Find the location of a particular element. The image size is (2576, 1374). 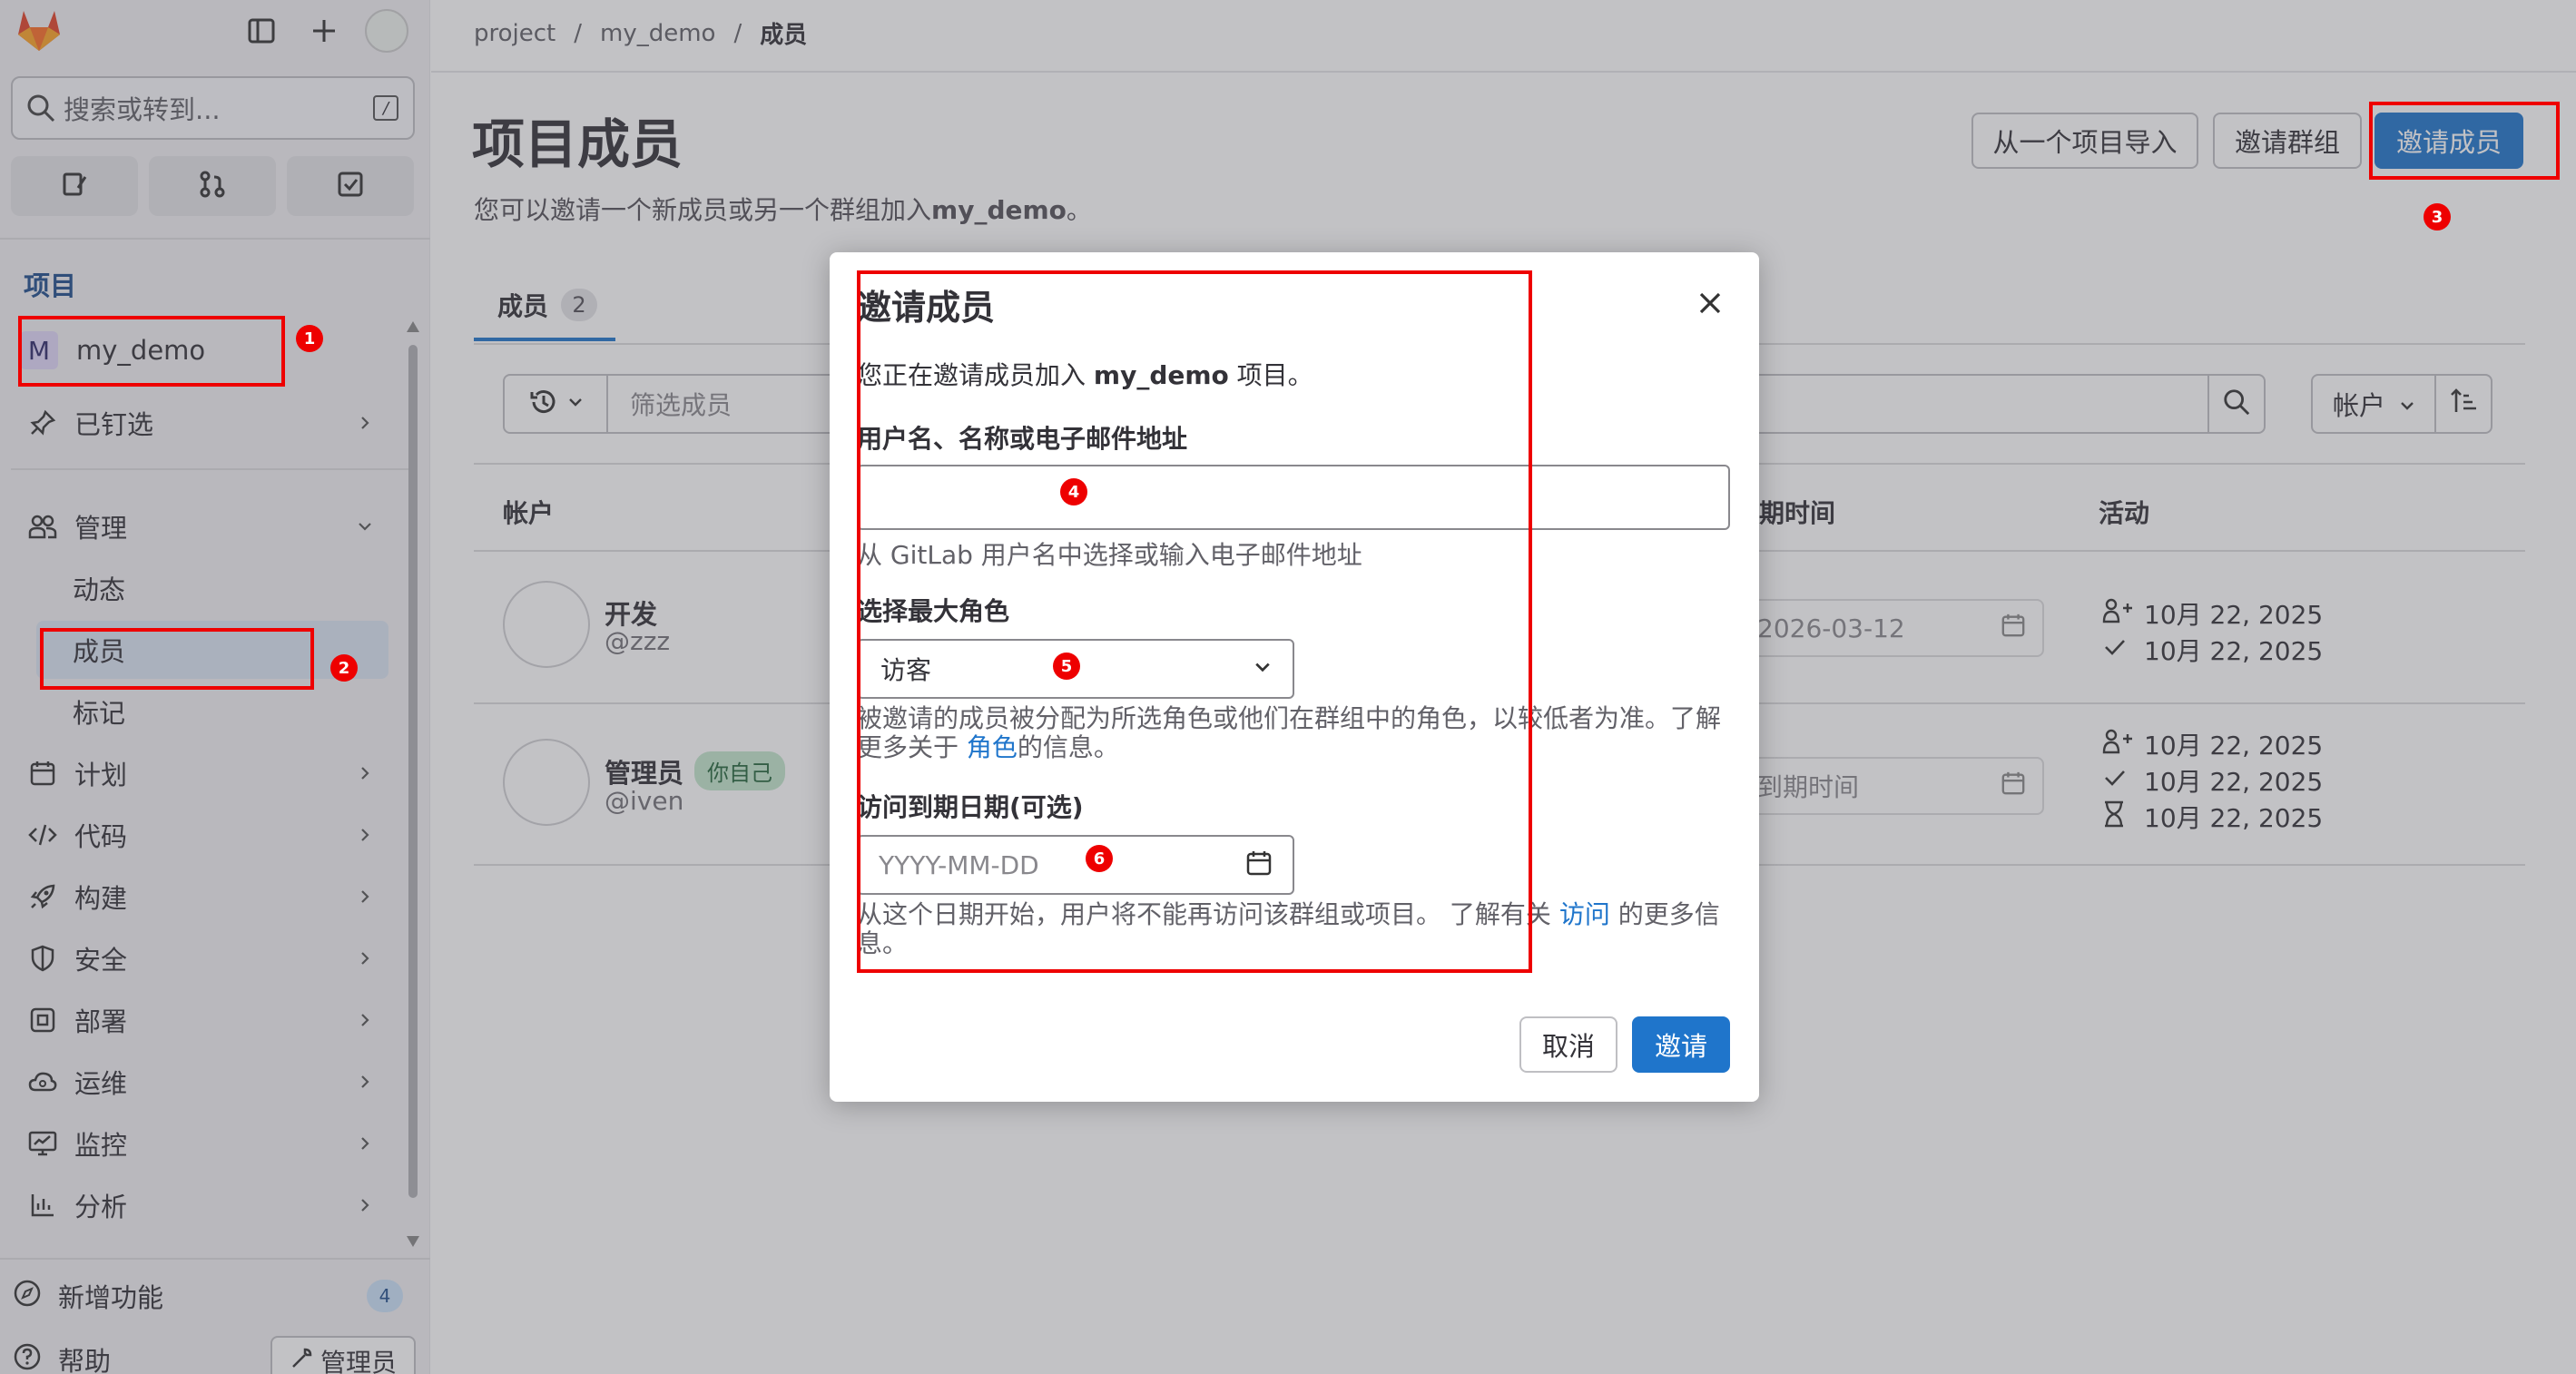

username-label: 用户名、名称或电子邮件地址 is located at coordinates (1022, 439).